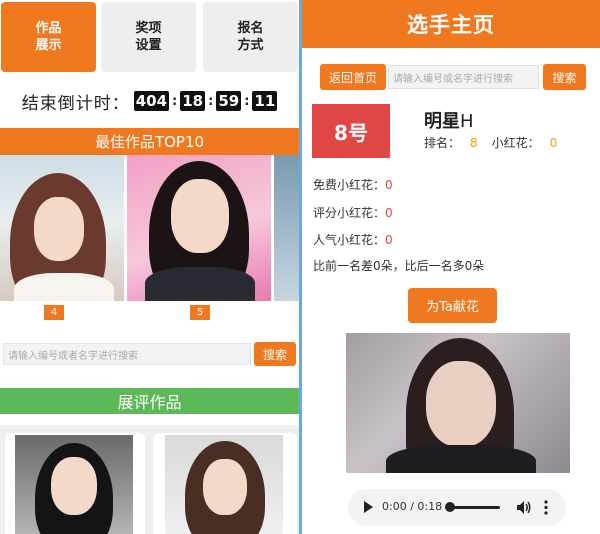 This screenshot has height=534, width=600. I want to click on countdown-seconds: 11, so click(265, 101).